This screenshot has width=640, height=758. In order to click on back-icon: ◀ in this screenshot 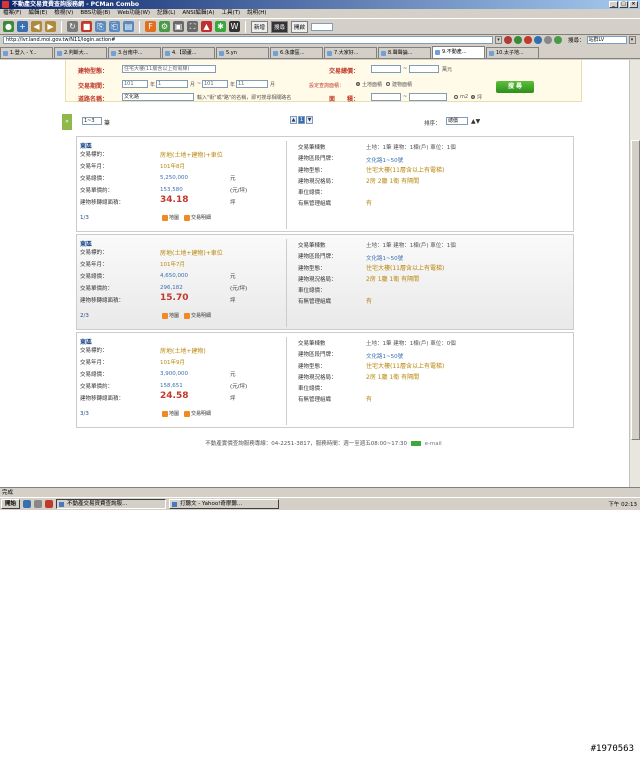, I will do `click(36, 26)`.